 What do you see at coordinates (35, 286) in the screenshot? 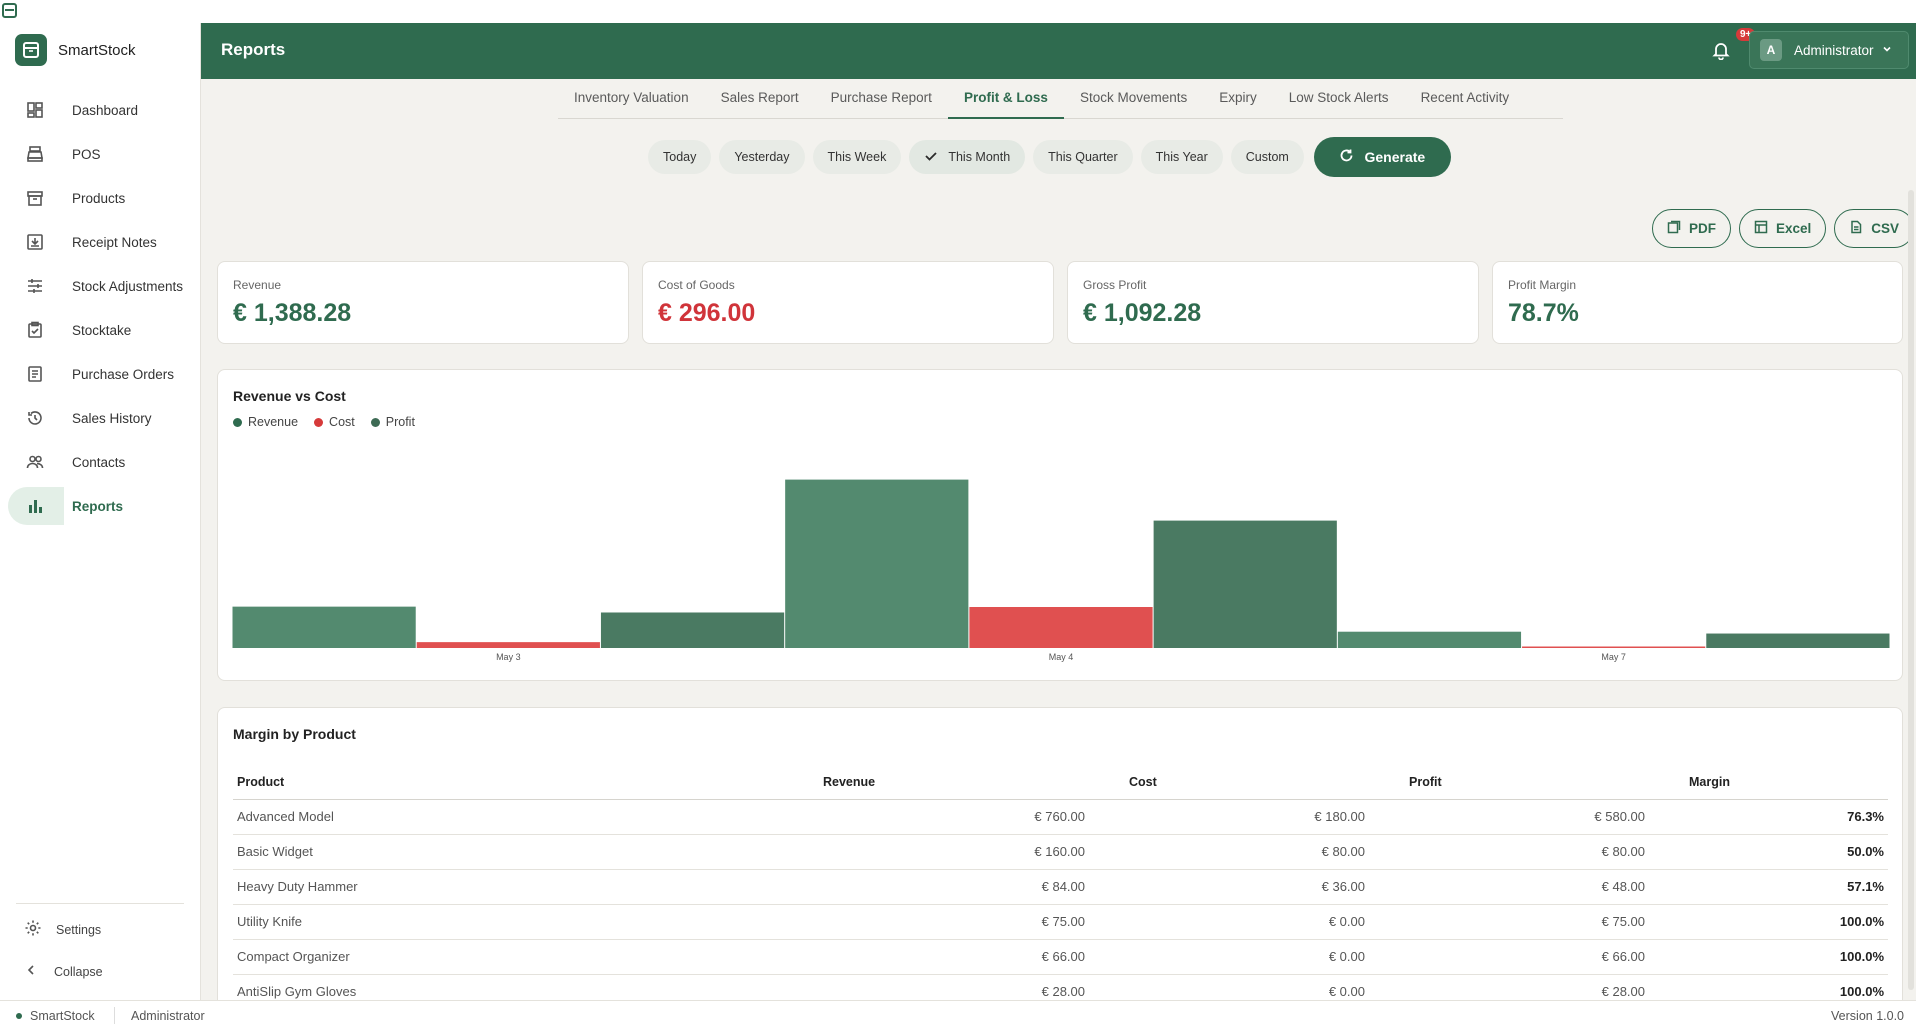
I see `sliders-icon` at bounding box center [35, 286].